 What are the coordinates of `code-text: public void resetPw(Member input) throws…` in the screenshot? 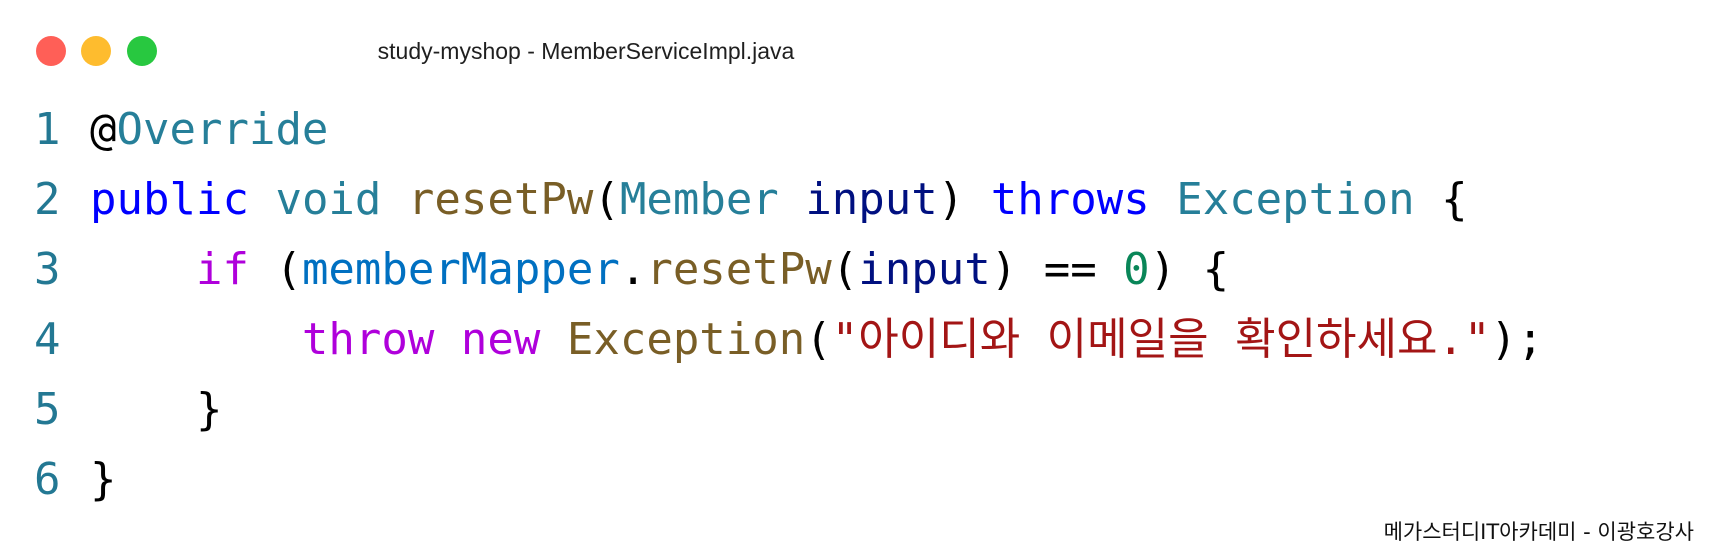 It's located at (779, 200).